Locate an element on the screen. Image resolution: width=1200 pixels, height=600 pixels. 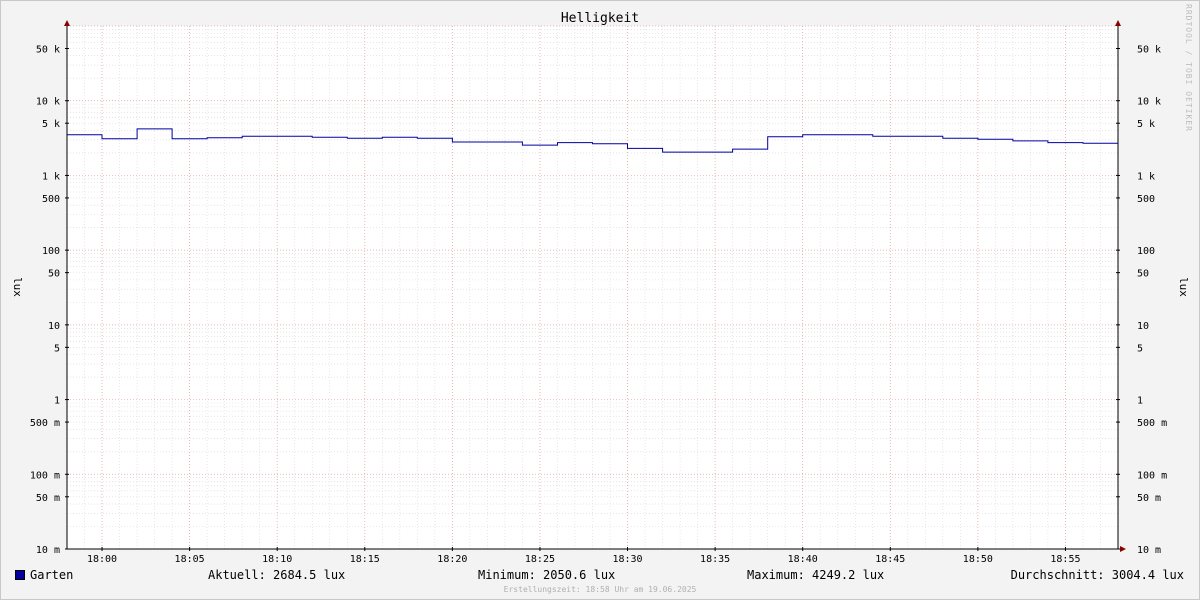
x-tick-label: 18:00 is located at coordinates (102, 559).